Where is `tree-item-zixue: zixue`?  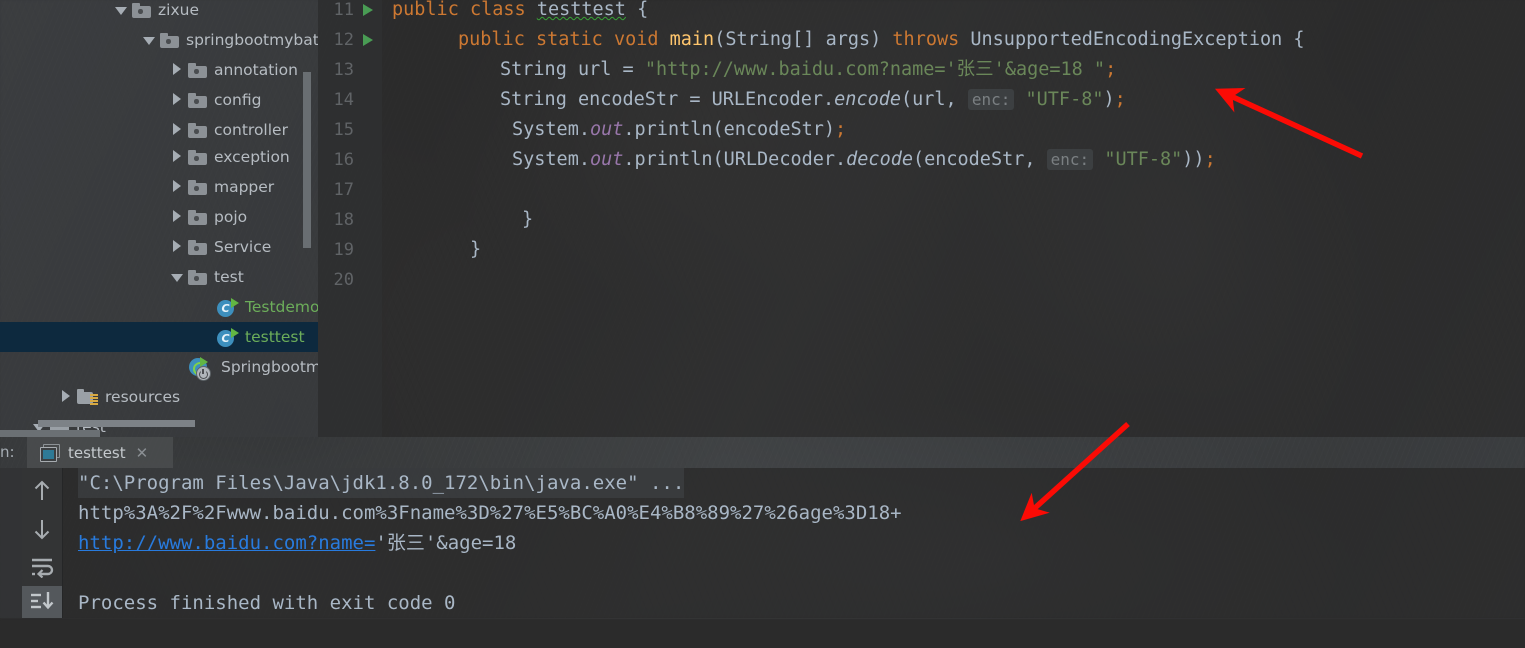
tree-item-zixue: zixue is located at coordinates (159, 12).